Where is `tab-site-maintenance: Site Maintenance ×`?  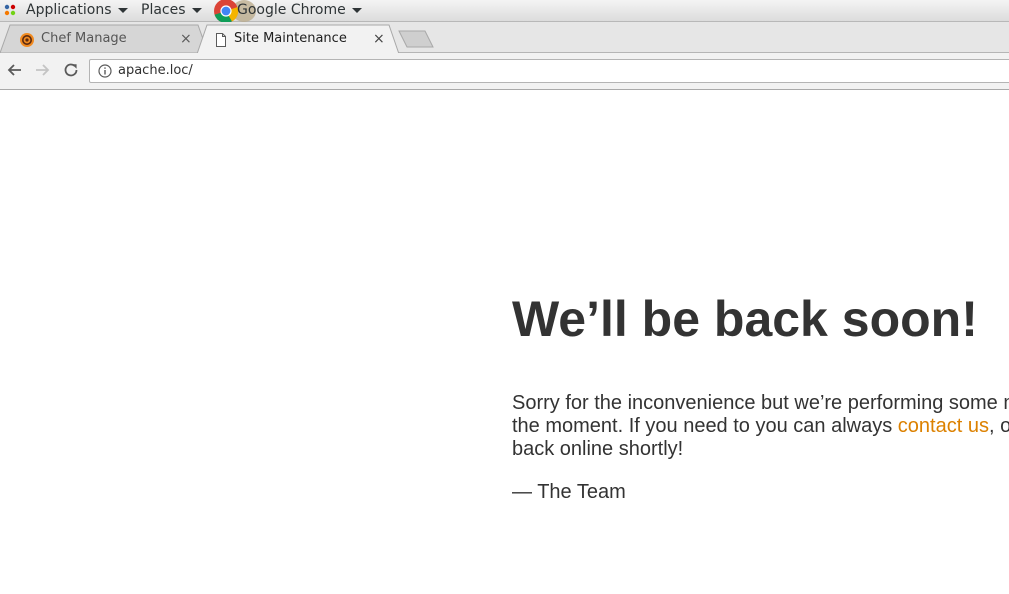 tab-site-maintenance: Site Maintenance × is located at coordinates (299, 39).